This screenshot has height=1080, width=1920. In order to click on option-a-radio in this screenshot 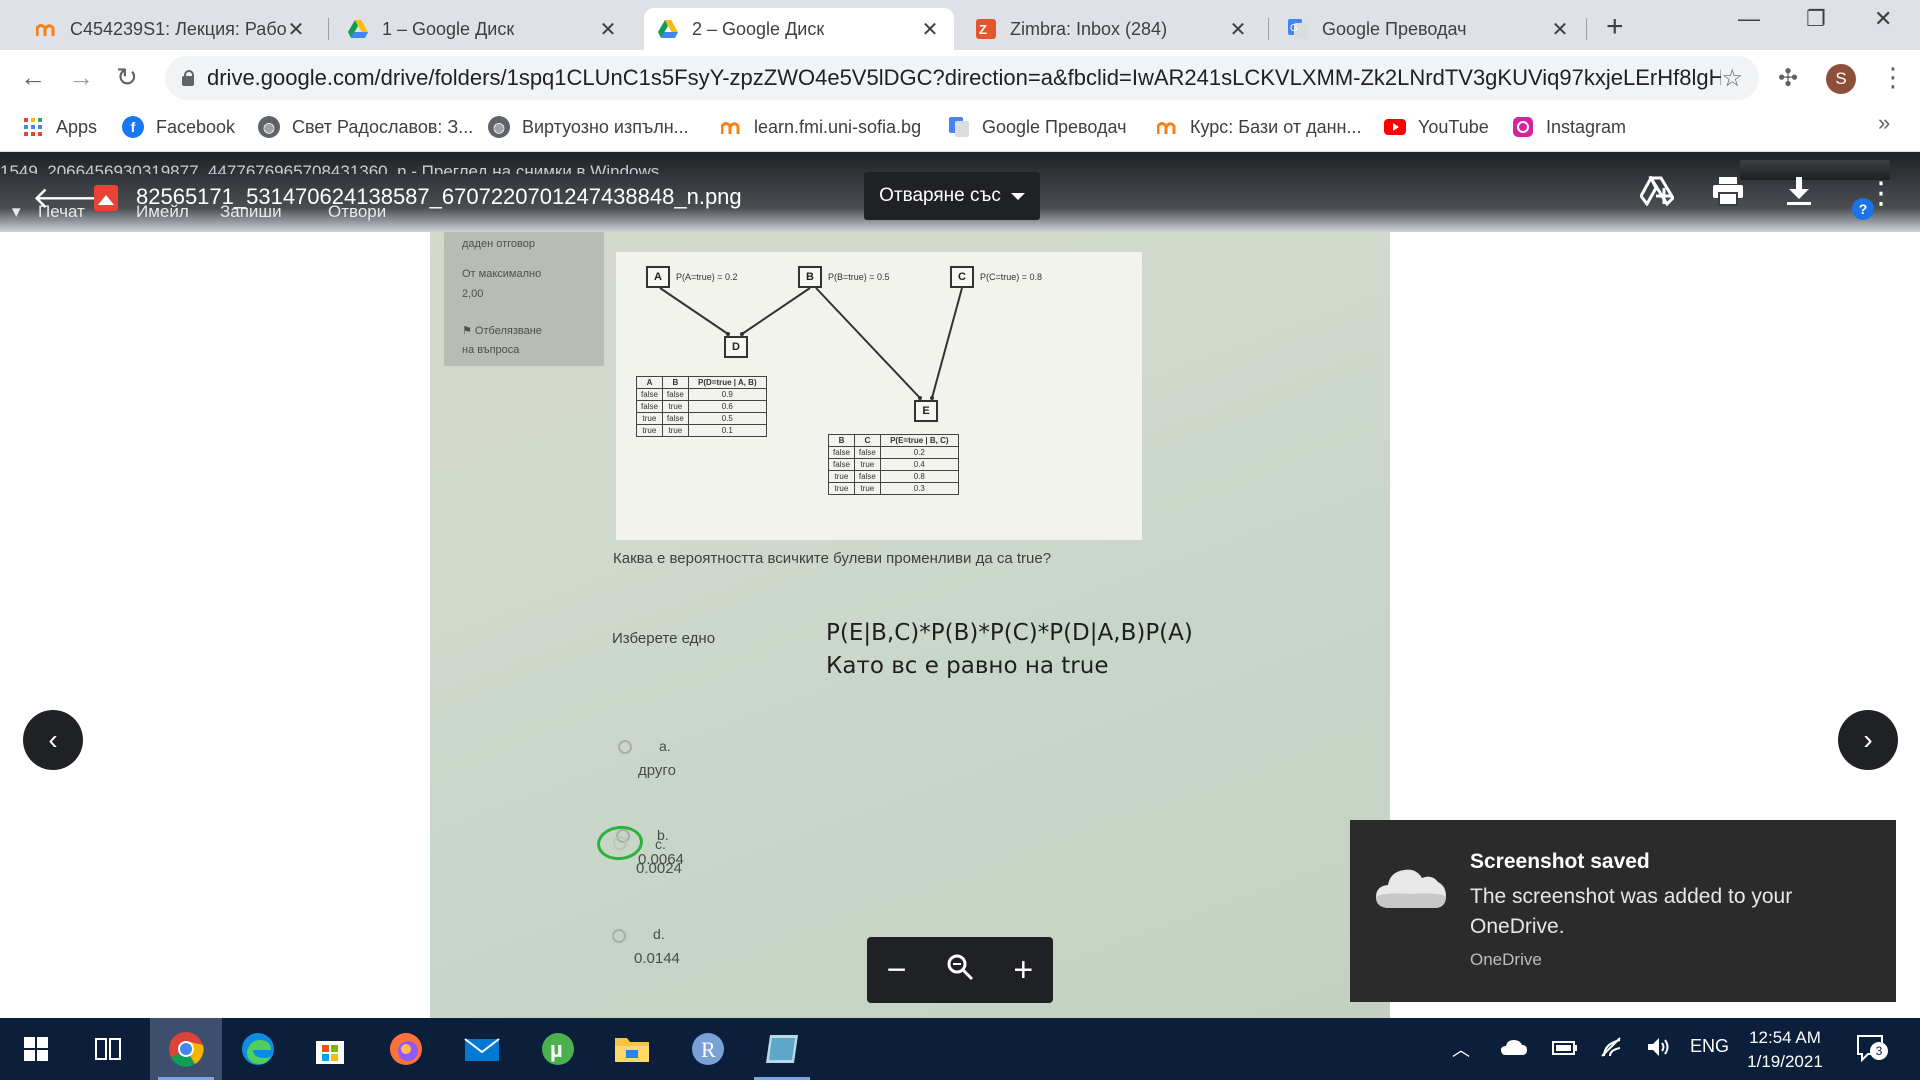, I will do `click(625, 747)`.